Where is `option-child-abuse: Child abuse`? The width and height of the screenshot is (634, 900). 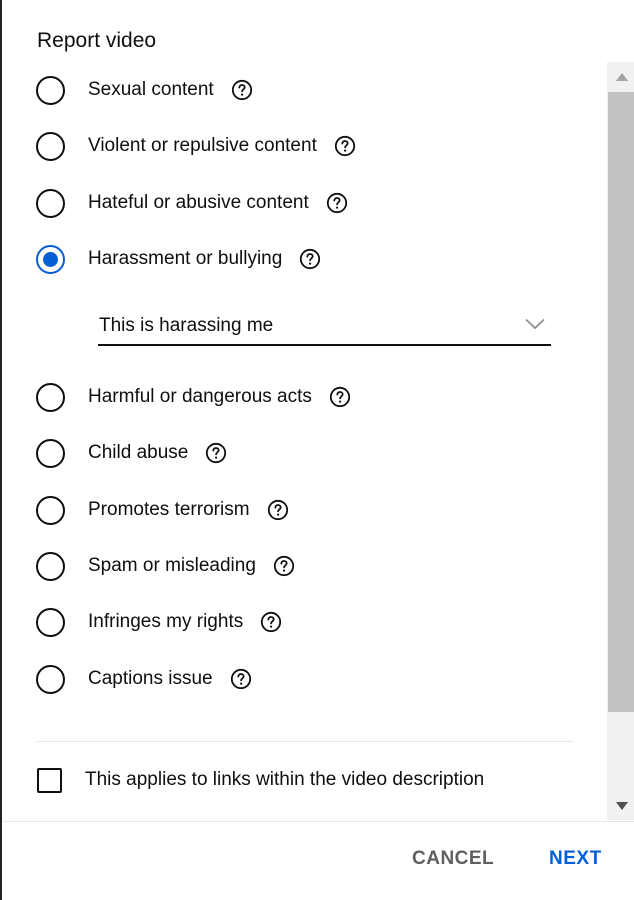
option-child-abuse: Child abuse is located at coordinates (131, 453).